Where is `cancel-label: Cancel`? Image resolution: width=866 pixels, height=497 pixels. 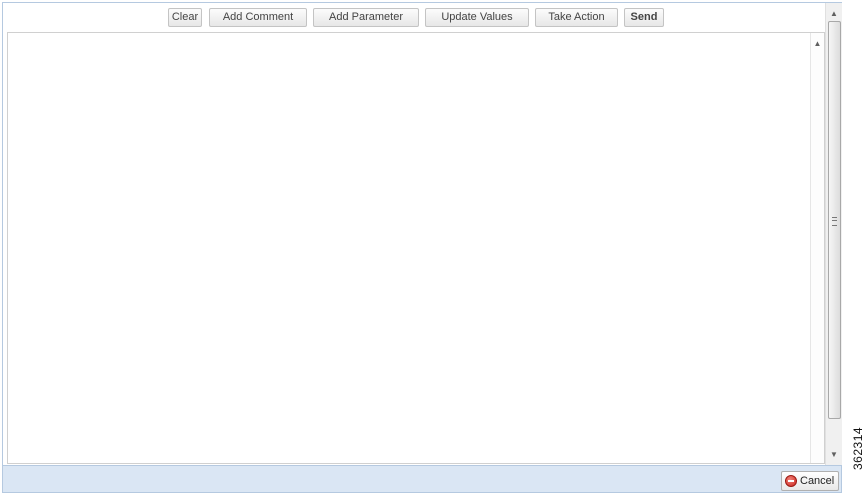
cancel-label: Cancel is located at coordinates (817, 481).